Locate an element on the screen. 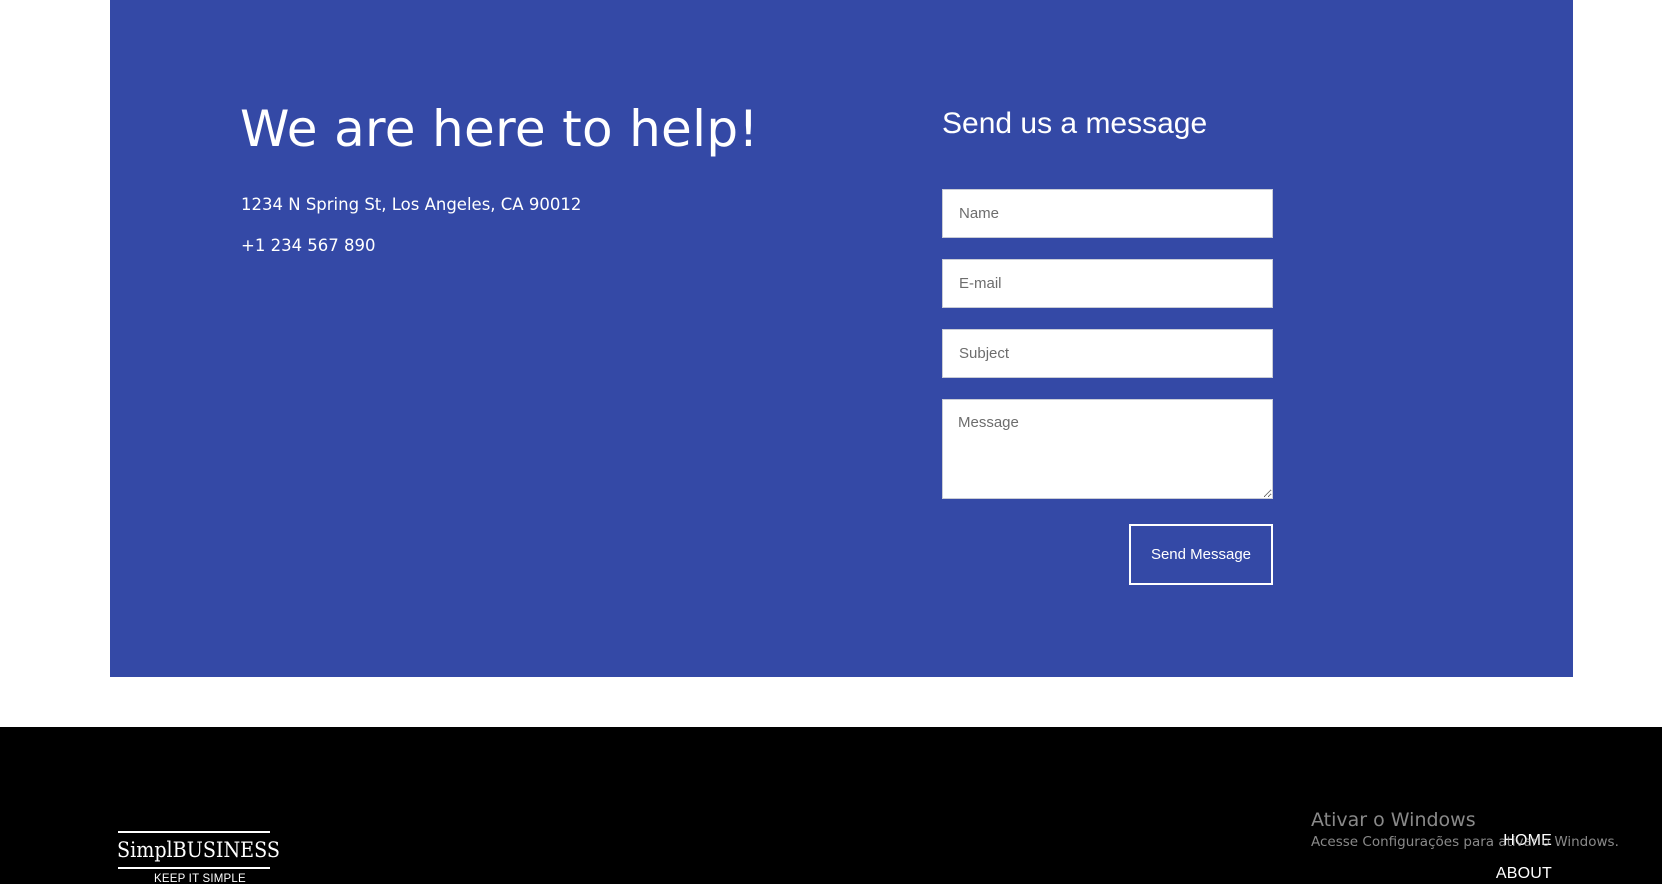 The height and width of the screenshot is (884, 1662). help-heading: We are here to help! is located at coordinates (499, 129).